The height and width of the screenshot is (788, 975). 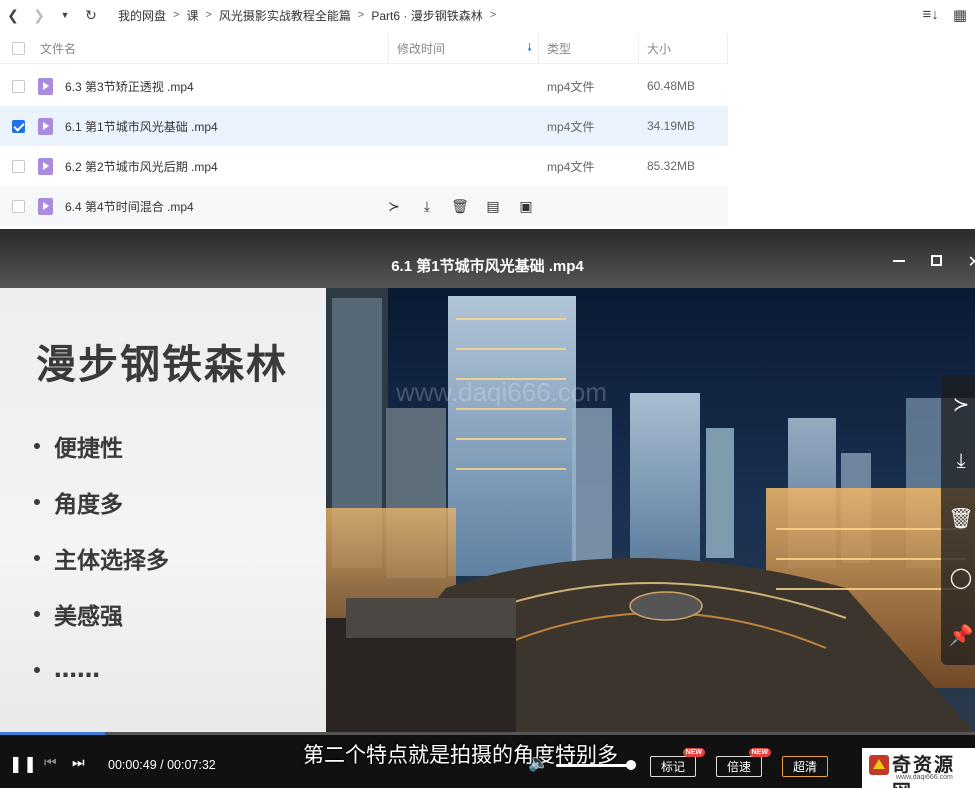 What do you see at coordinates (212, 48) in the screenshot?
I see `column-header-name: 文件名` at bounding box center [212, 48].